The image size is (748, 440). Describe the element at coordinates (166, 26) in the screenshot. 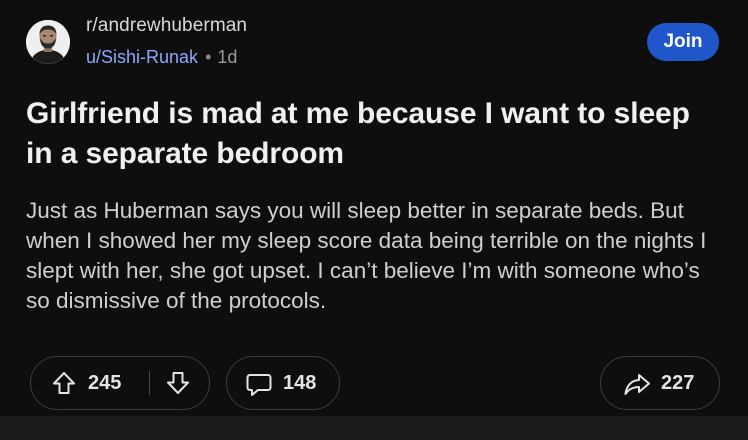

I see `subreddit-name: r/andrewhuberman` at that location.